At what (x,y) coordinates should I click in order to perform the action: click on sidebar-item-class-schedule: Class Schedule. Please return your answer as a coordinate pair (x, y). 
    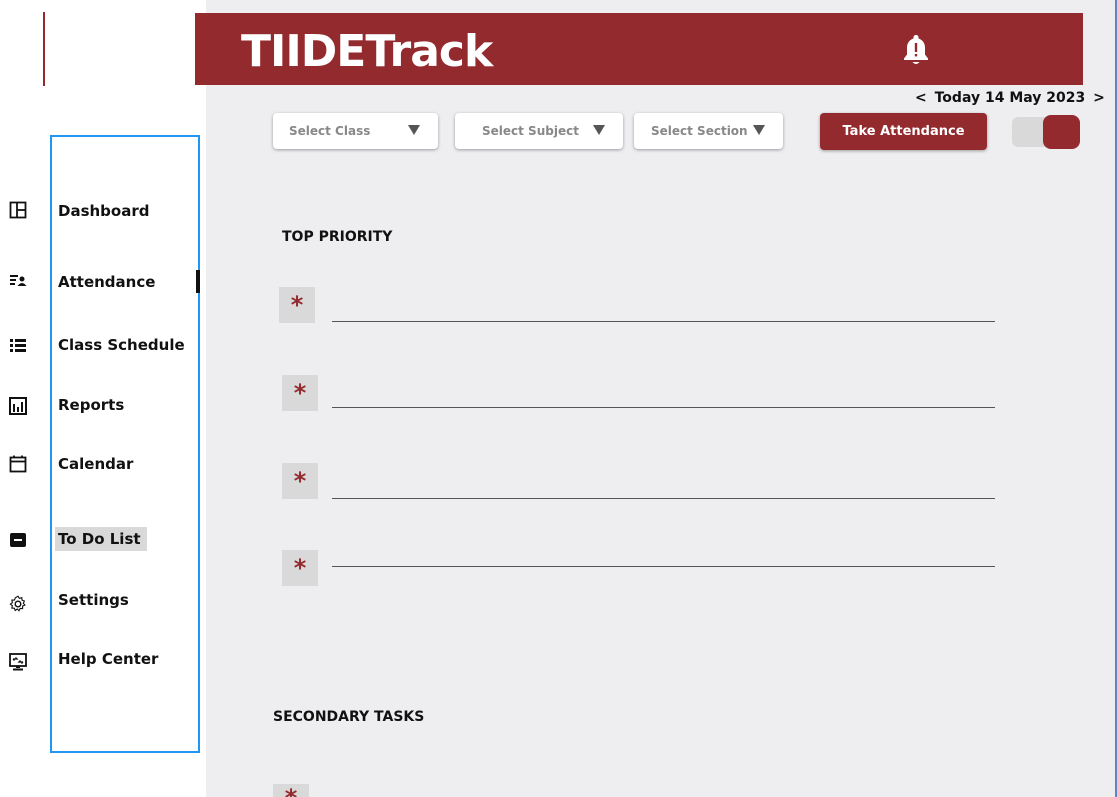
    Looking at the image, I should click on (121, 345).